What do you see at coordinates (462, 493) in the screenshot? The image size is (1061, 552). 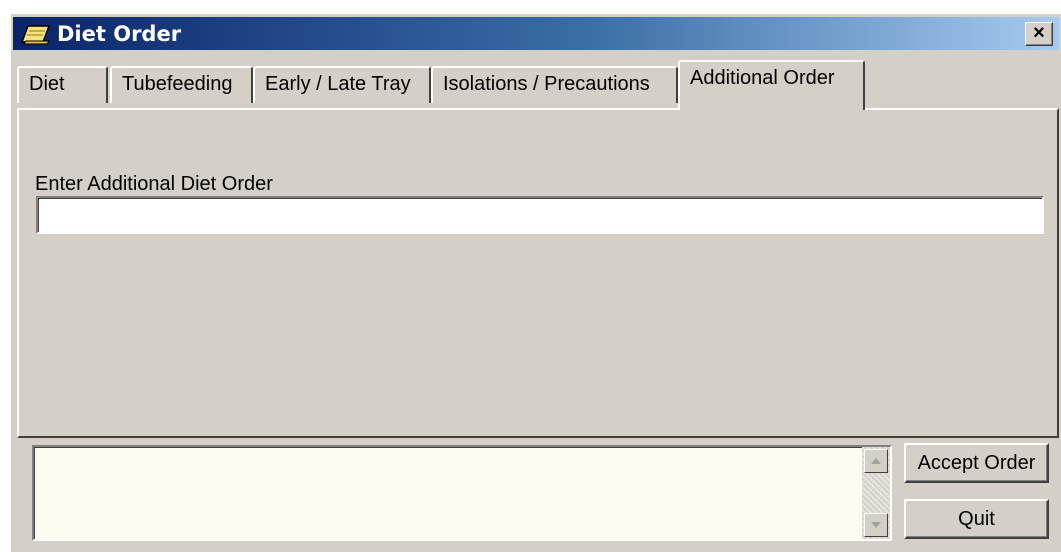 I see `order-summary-memo` at bounding box center [462, 493].